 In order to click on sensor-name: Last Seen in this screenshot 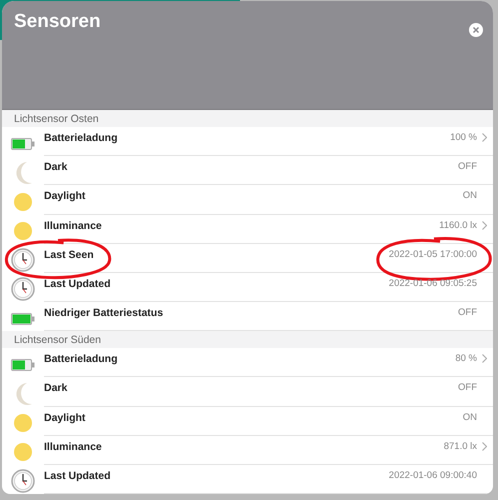, I will do `click(69, 254)`.